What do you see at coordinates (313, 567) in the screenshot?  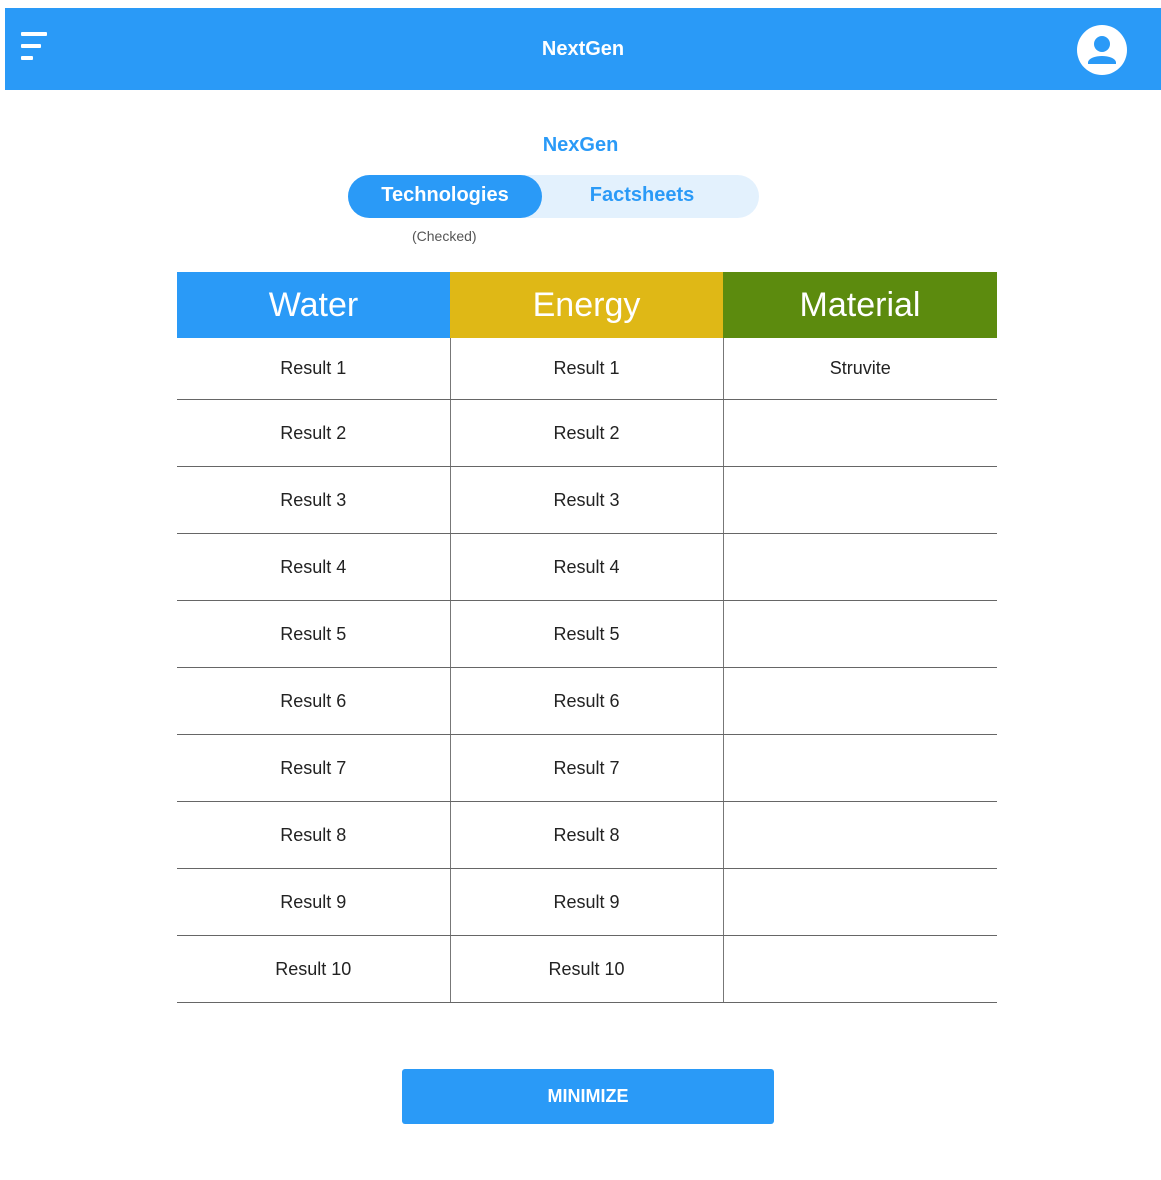 I see `water-result-cell: Result 4` at bounding box center [313, 567].